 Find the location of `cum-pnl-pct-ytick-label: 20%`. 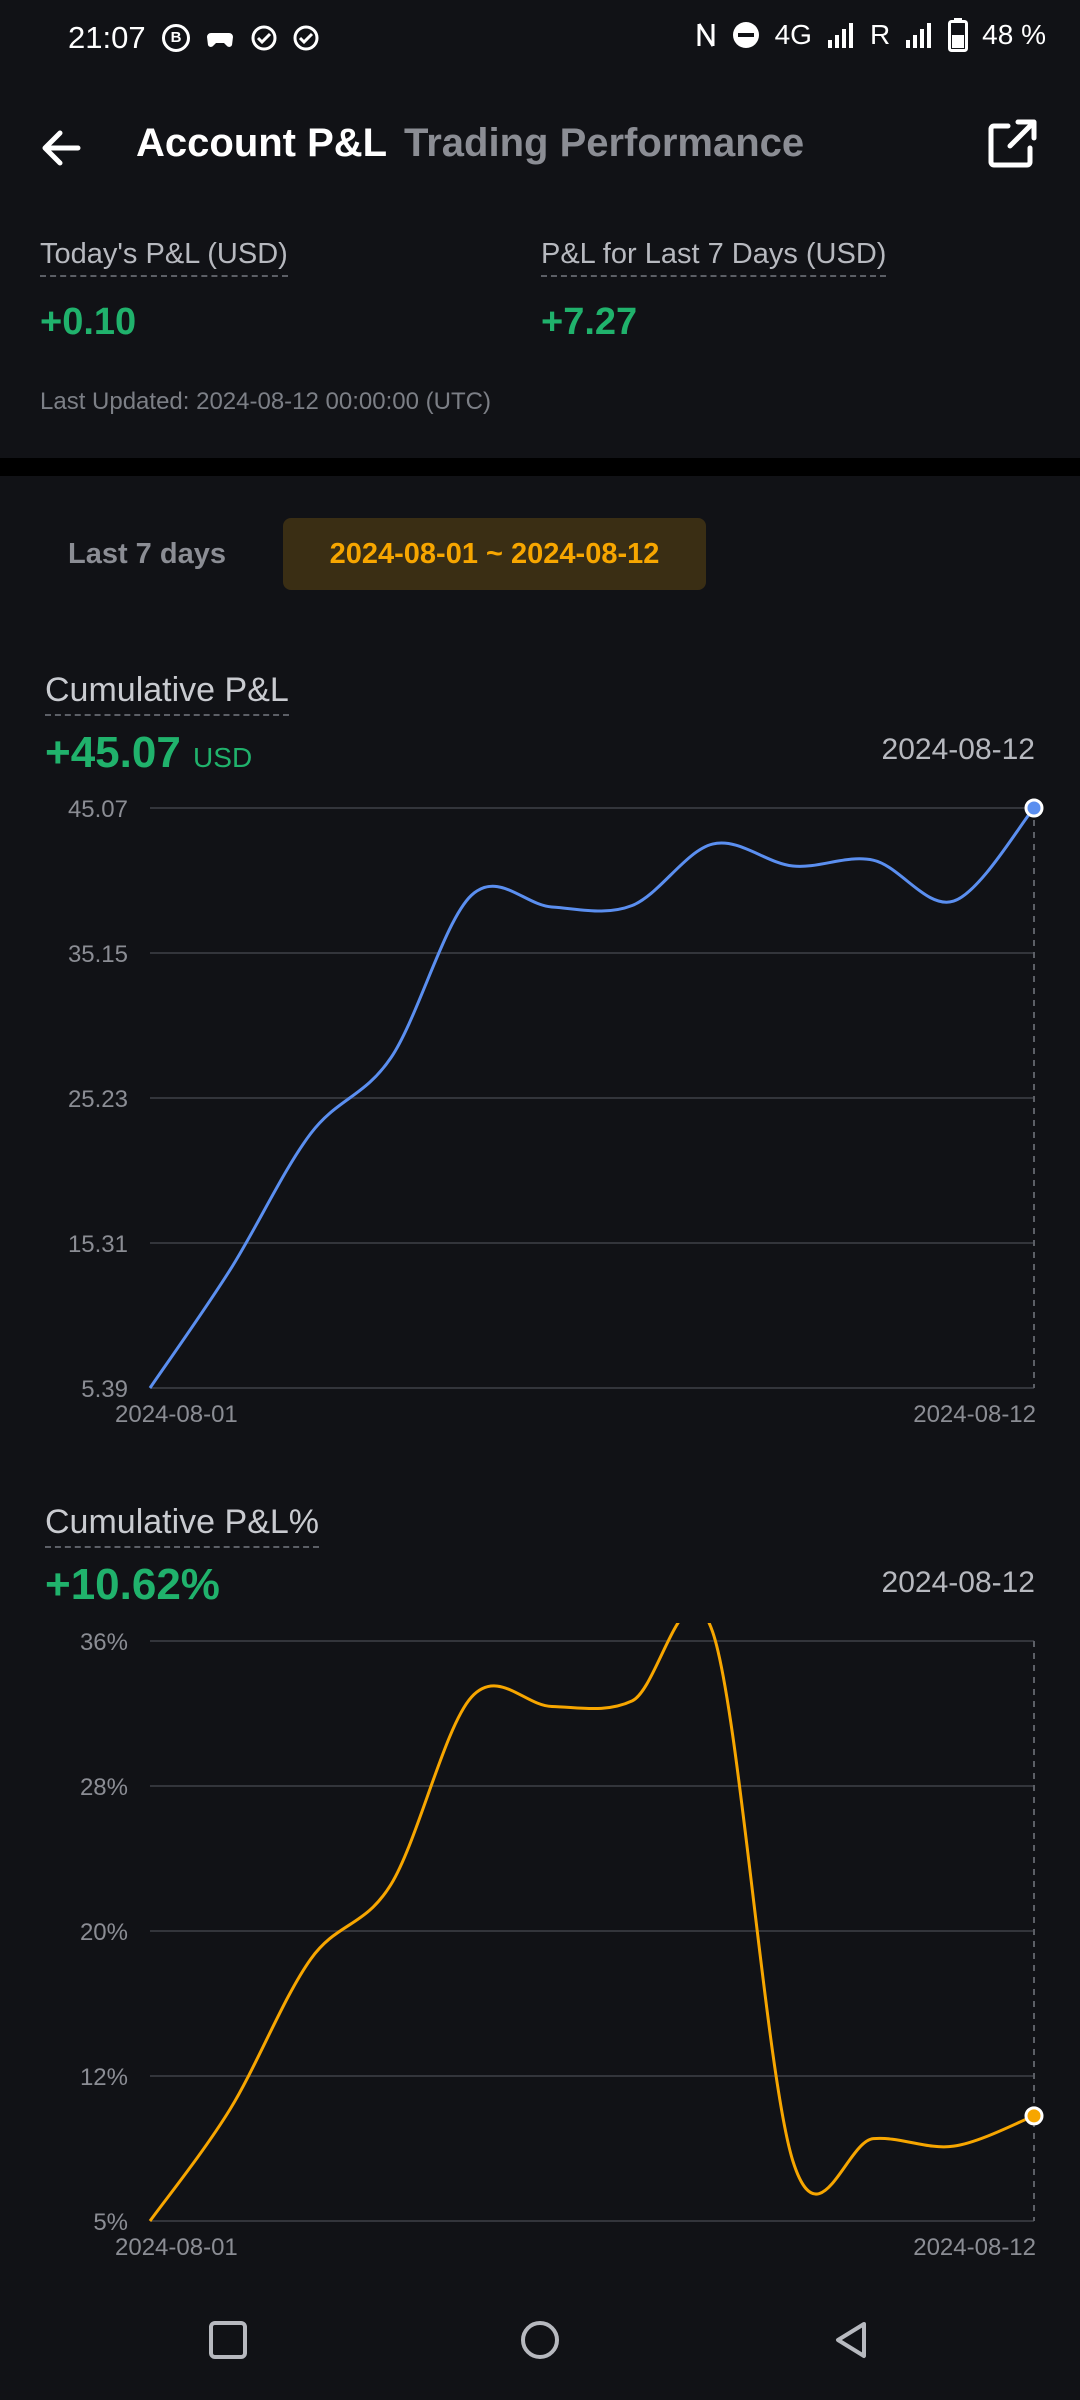

cum-pnl-pct-ytick-label: 20% is located at coordinates (104, 1932).